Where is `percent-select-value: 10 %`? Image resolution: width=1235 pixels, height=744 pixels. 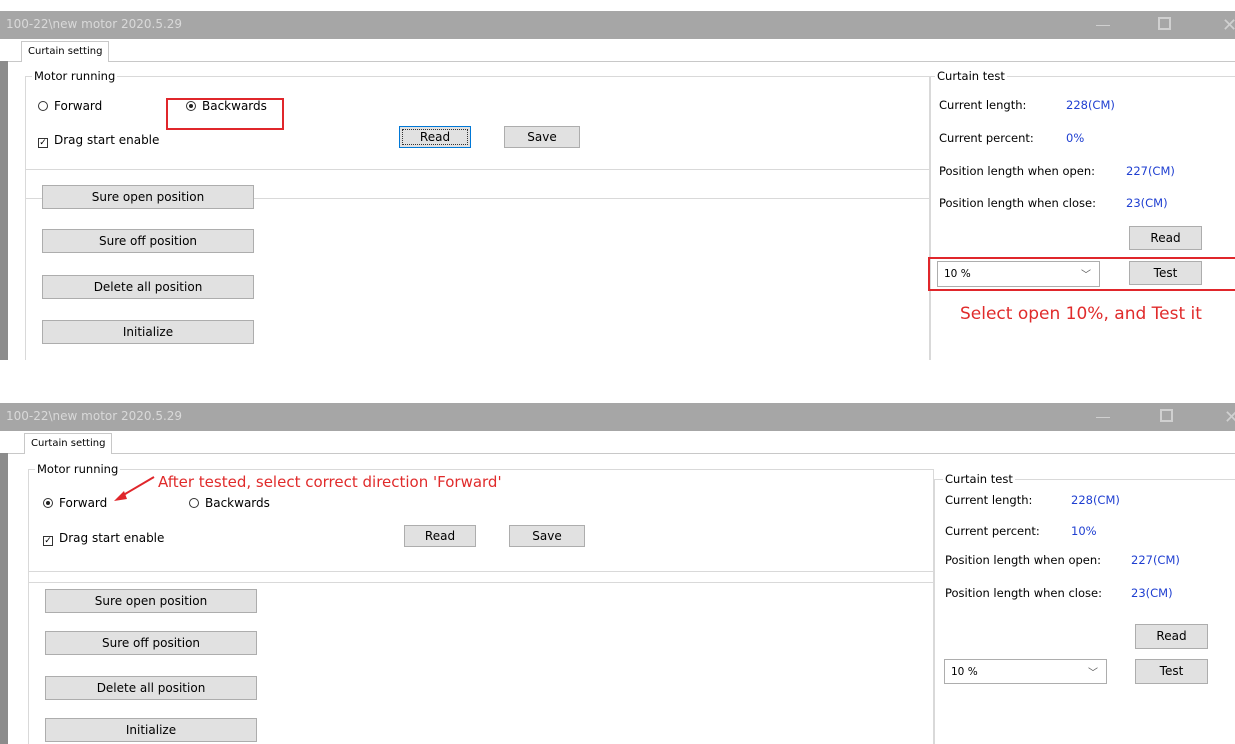 percent-select-value: 10 % is located at coordinates (964, 672).